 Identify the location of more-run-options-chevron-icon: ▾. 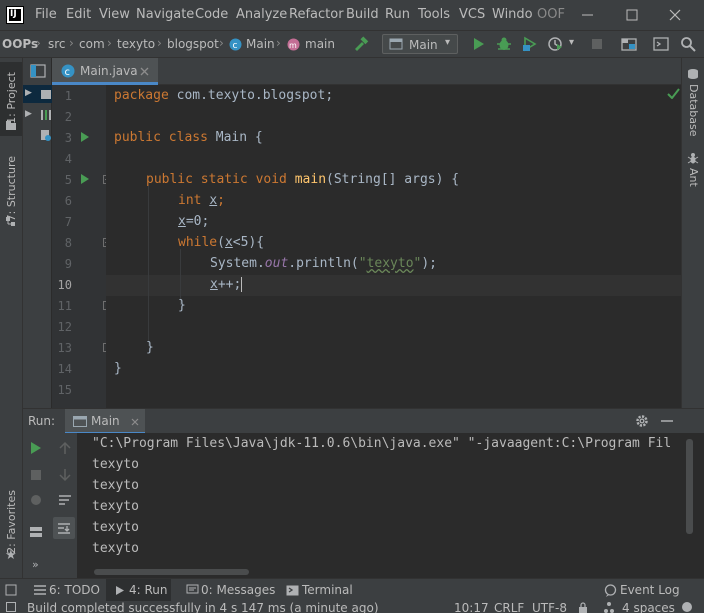
(571, 42).